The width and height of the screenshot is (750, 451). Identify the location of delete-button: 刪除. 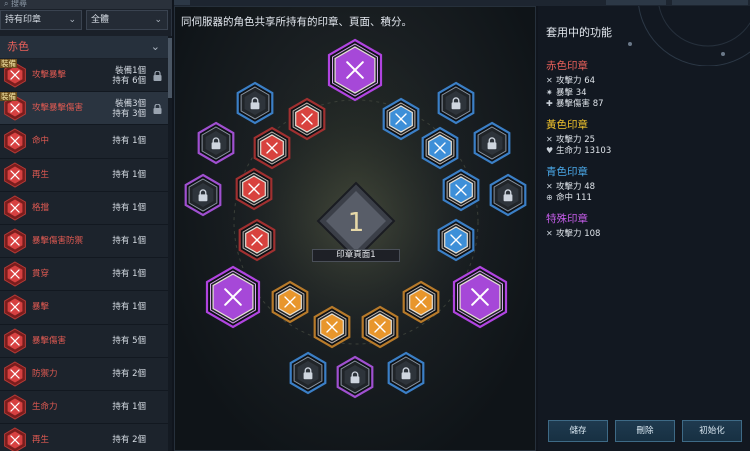
(645, 431).